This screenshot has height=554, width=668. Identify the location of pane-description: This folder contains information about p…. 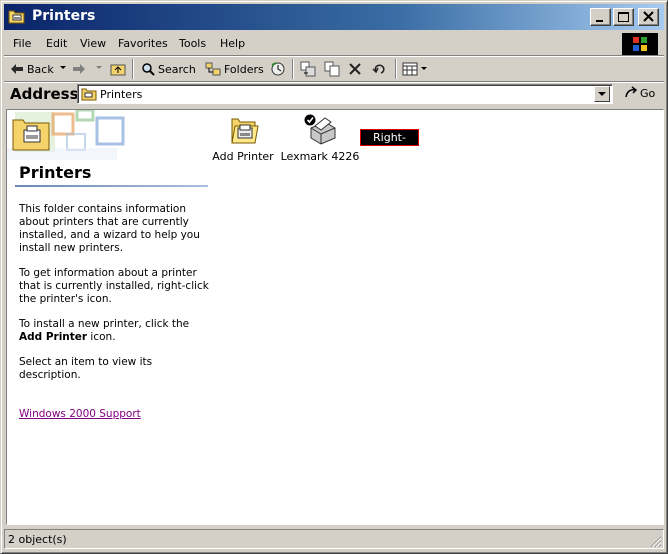
(109, 228).